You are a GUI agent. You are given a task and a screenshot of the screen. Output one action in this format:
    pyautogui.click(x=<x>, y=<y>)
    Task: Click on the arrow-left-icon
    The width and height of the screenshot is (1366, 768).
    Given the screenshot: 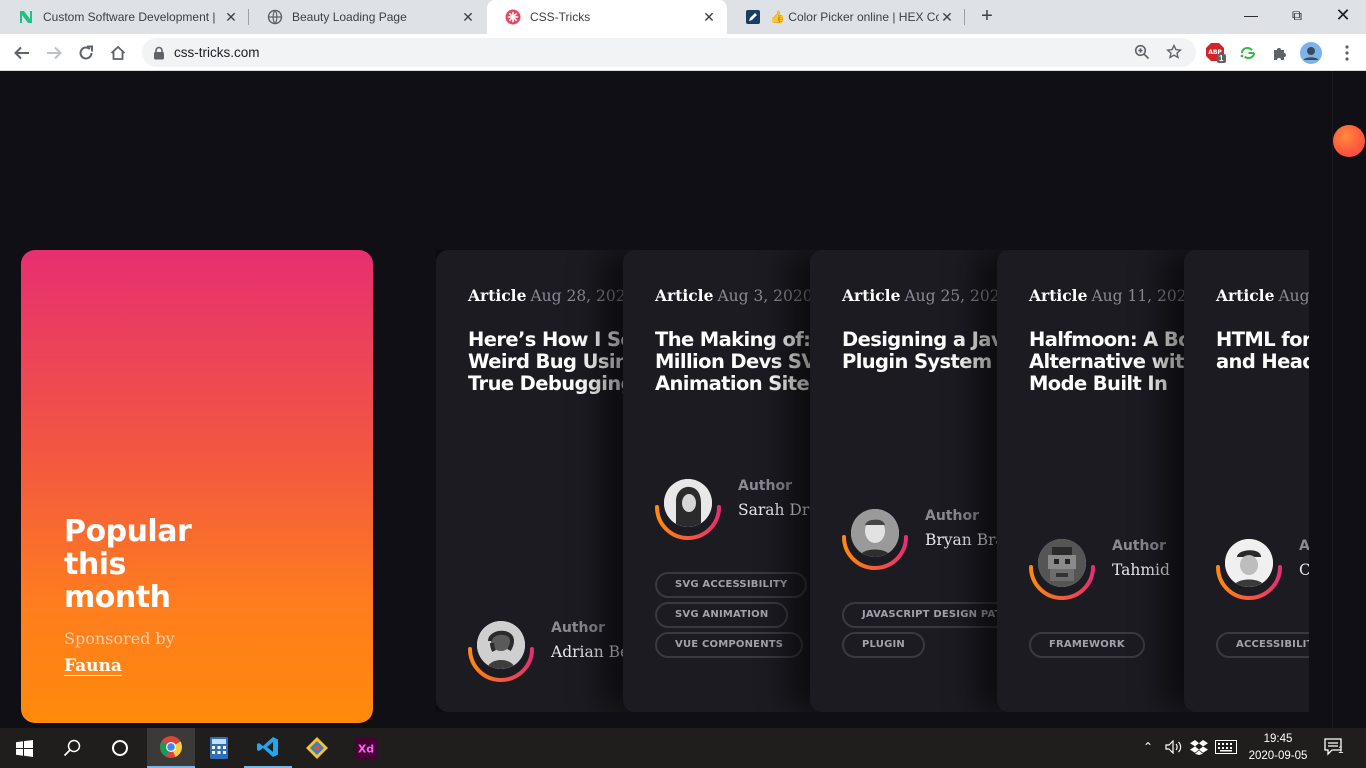 What is the action you would take?
    pyautogui.click(x=21, y=53)
    